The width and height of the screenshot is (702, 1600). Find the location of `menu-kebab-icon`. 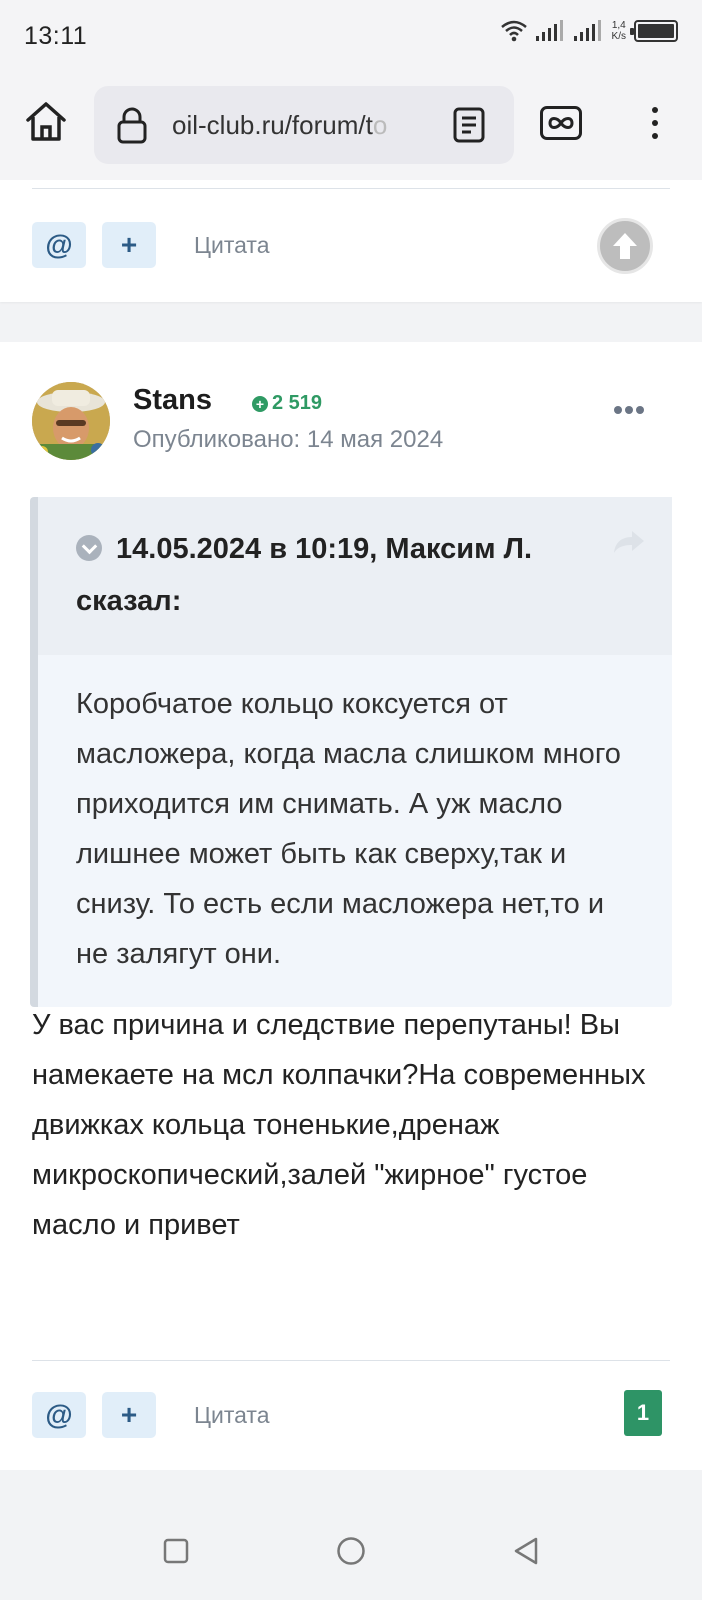

menu-kebab-icon is located at coordinates (655, 124).